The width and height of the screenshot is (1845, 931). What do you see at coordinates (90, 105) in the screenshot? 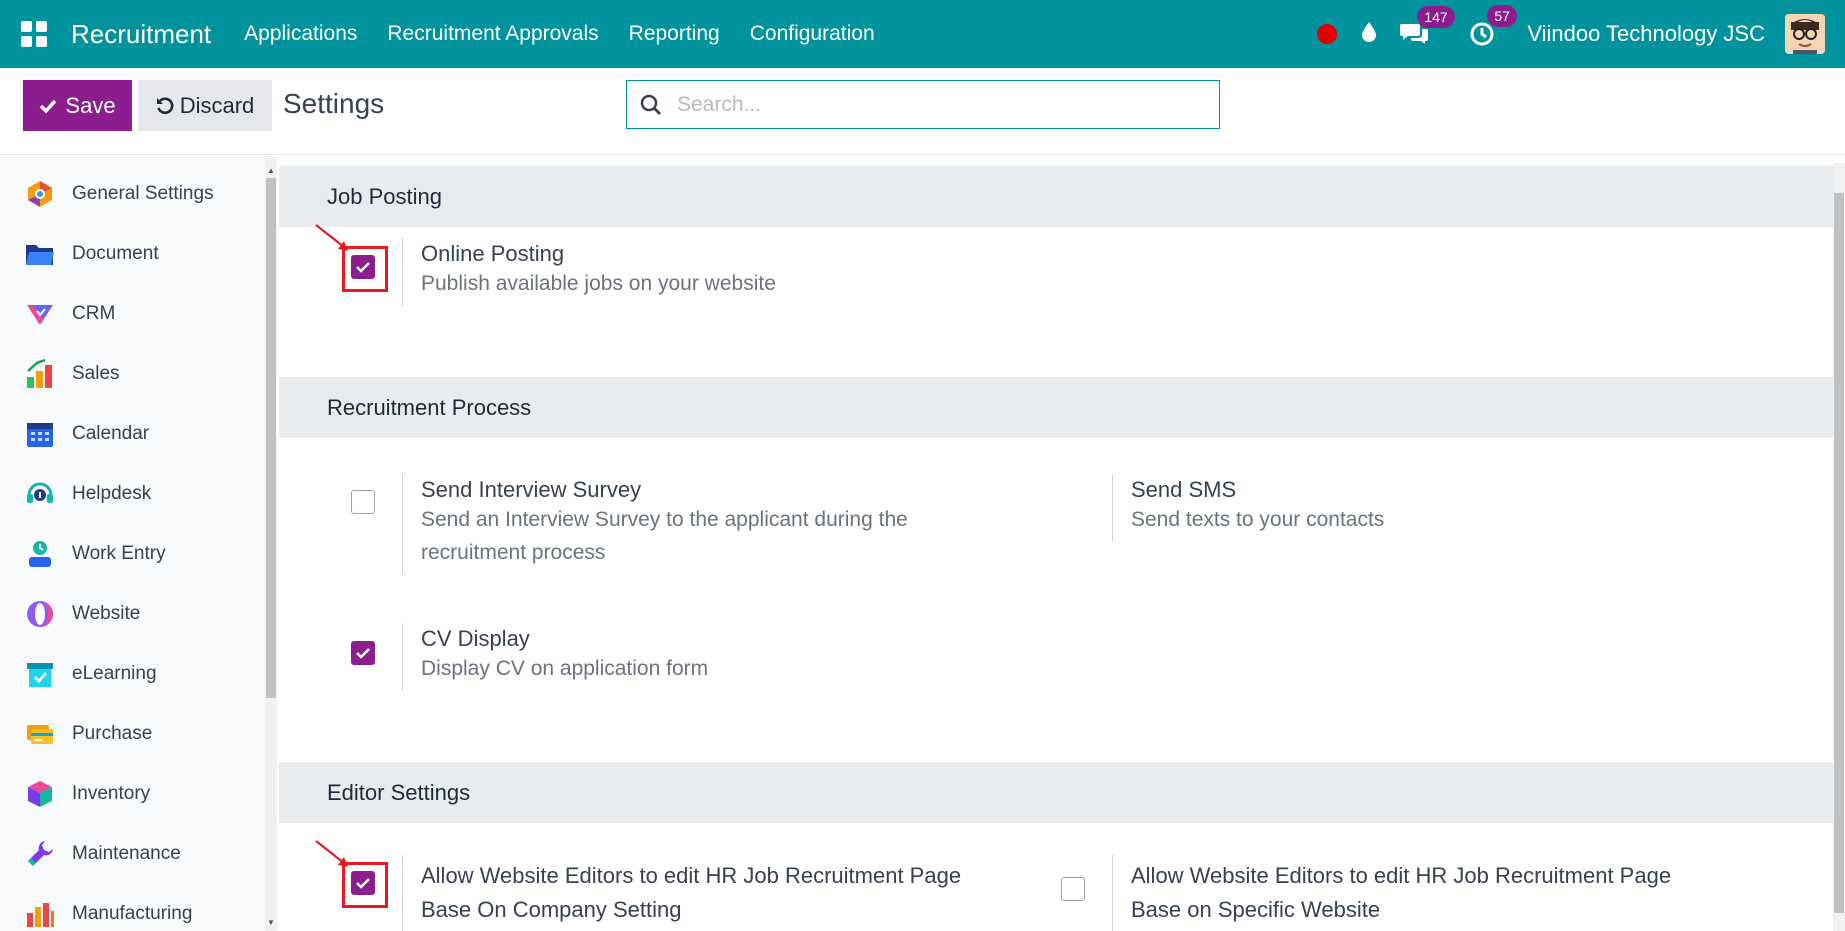
I see `save-label: Save` at bounding box center [90, 105].